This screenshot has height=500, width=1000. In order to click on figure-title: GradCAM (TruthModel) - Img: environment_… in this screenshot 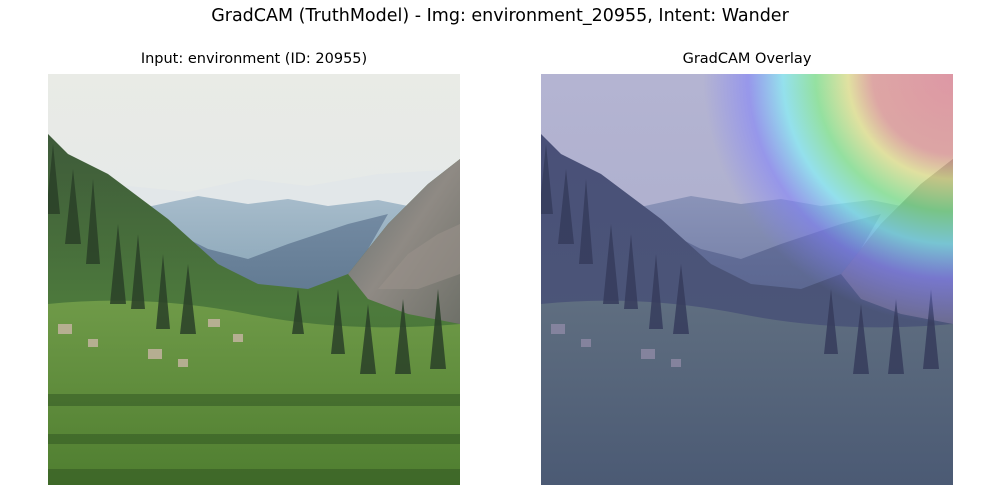, I will do `click(500, 16)`.